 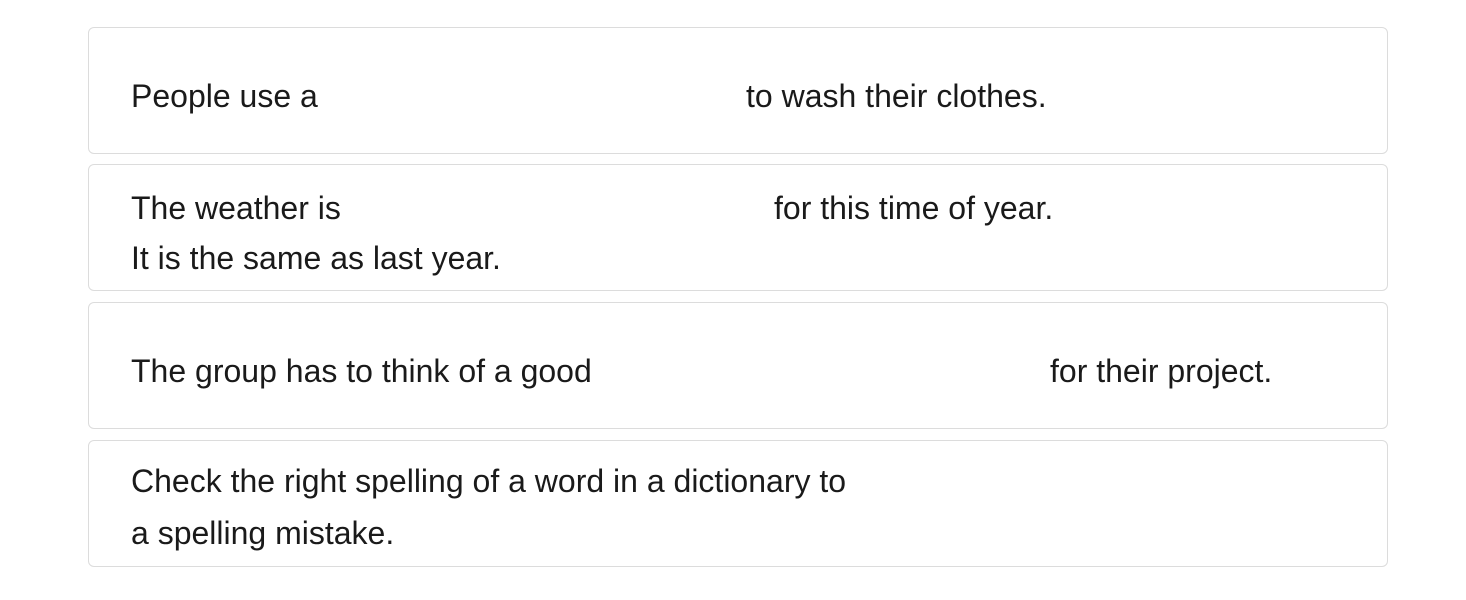 I want to click on question-text-after: for this time of year., so click(x=914, y=208).